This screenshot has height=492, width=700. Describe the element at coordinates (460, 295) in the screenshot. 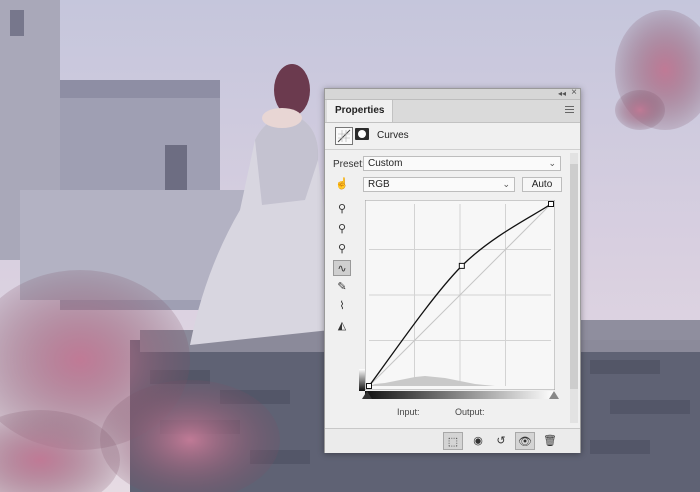

I see `curves-graph` at that location.